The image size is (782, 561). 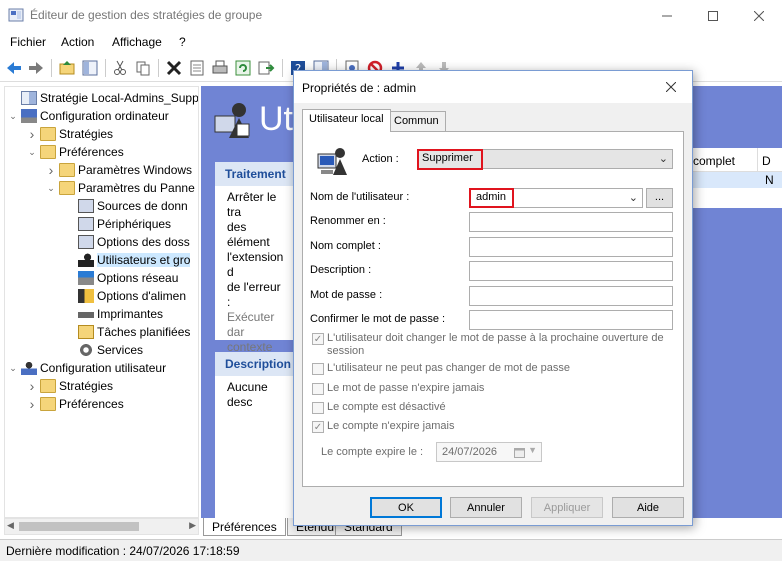 I want to click on users-icon, so click(x=86, y=260).